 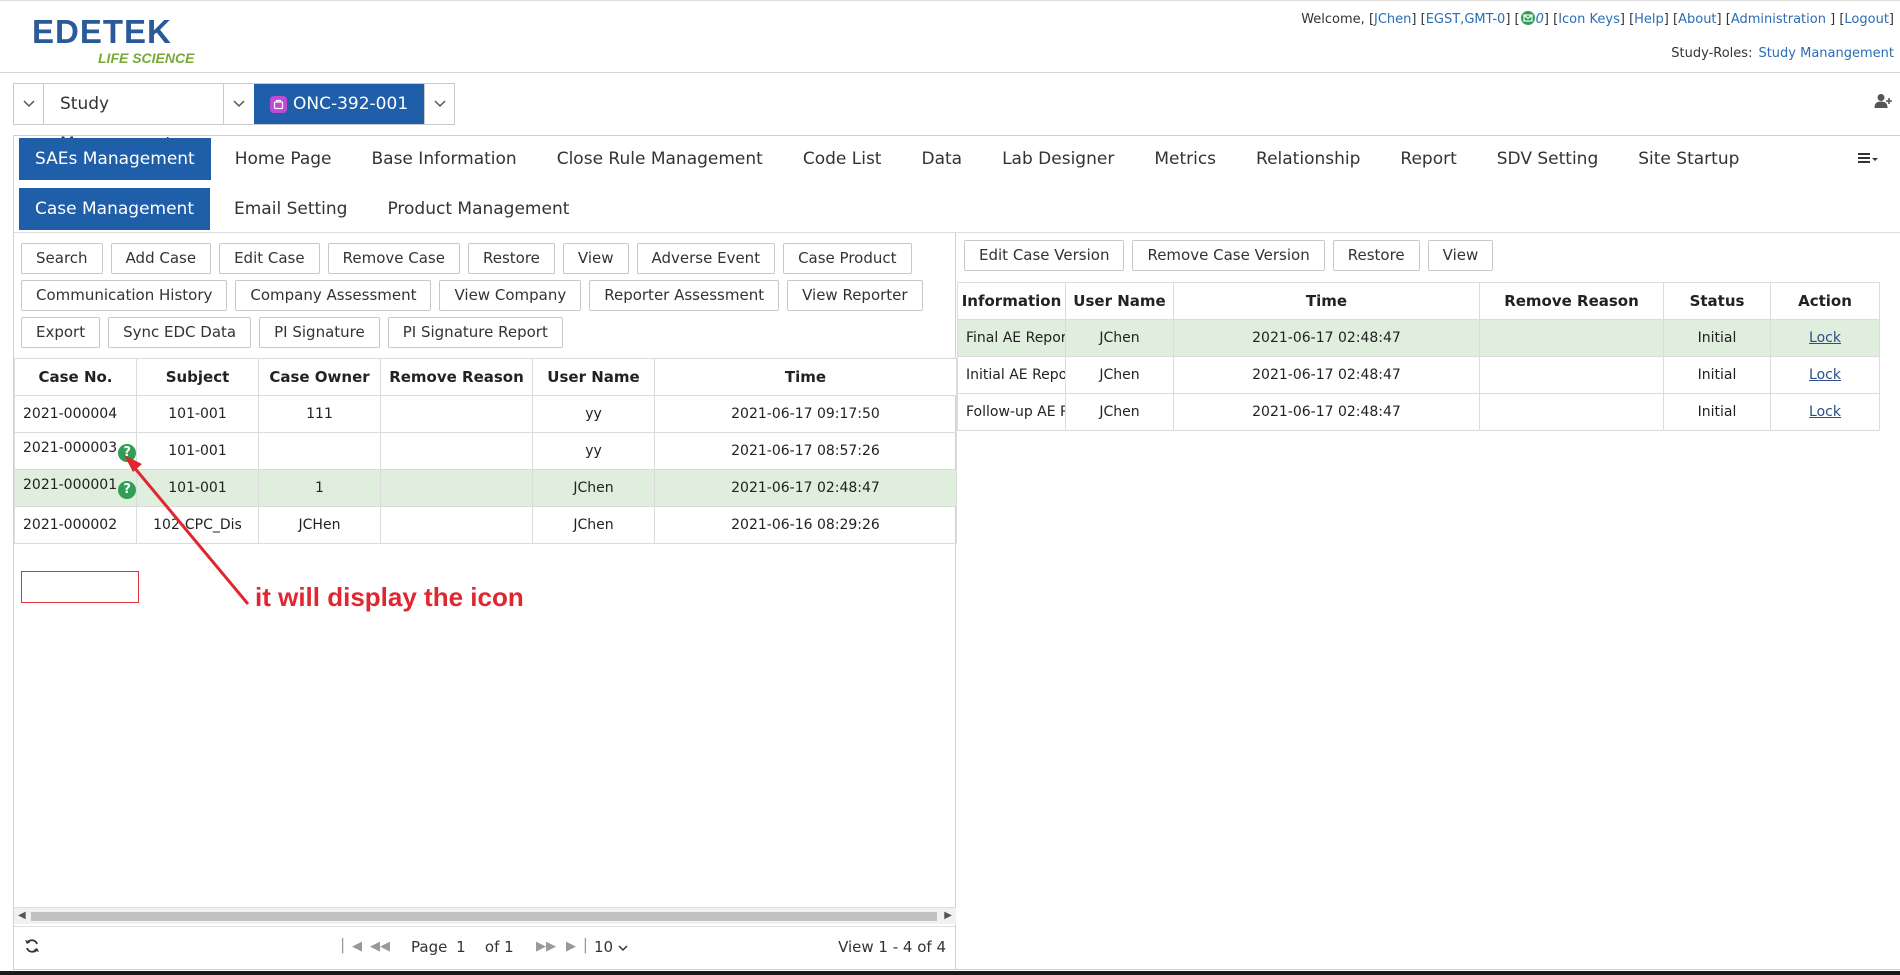 What do you see at coordinates (319, 377) in the screenshot?
I see `col-case-owner: Case Owner` at bounding box center [319, 377].